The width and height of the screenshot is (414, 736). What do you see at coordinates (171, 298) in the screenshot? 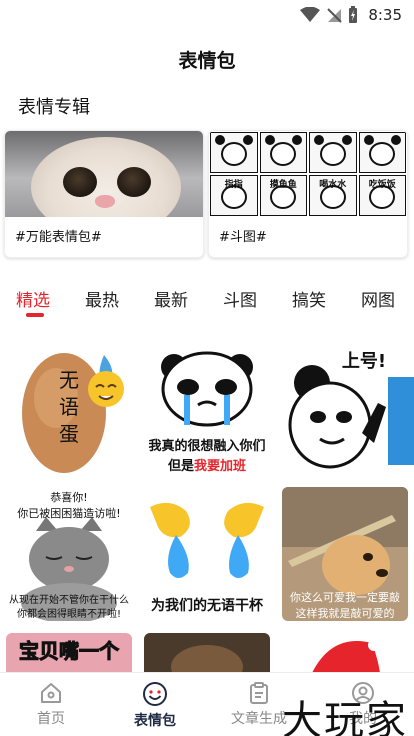
I see `tab-newest: 最新` at bounding box center [171, 298].